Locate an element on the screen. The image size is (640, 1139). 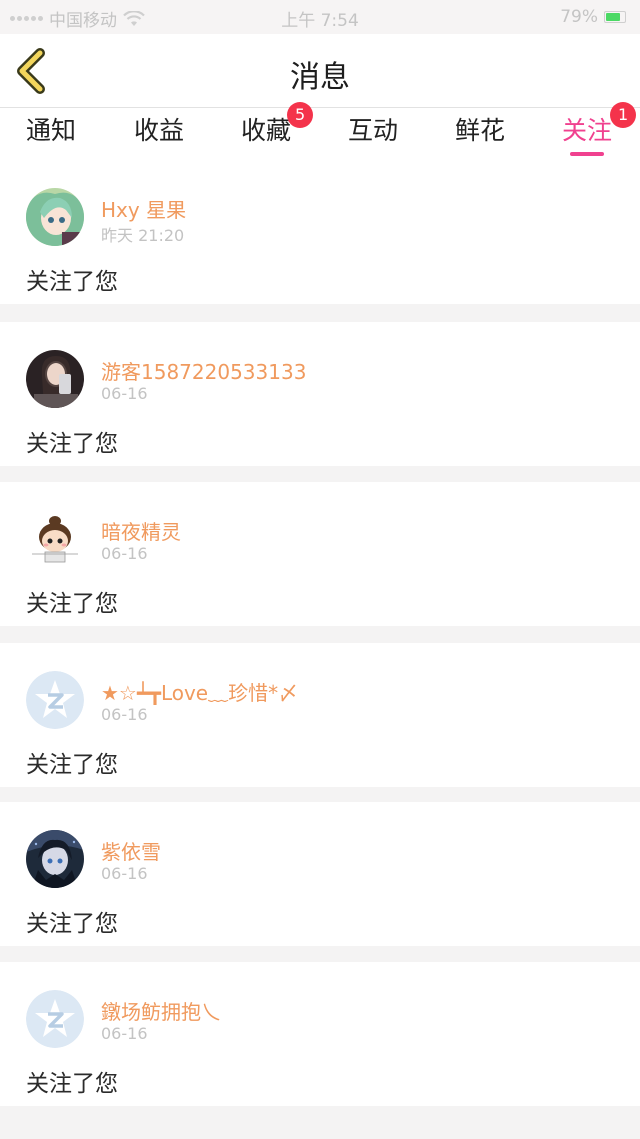
list-item: 鐓场鲂拥抱乀 06-16 关注了您 is located at coordinates (320, 1034).